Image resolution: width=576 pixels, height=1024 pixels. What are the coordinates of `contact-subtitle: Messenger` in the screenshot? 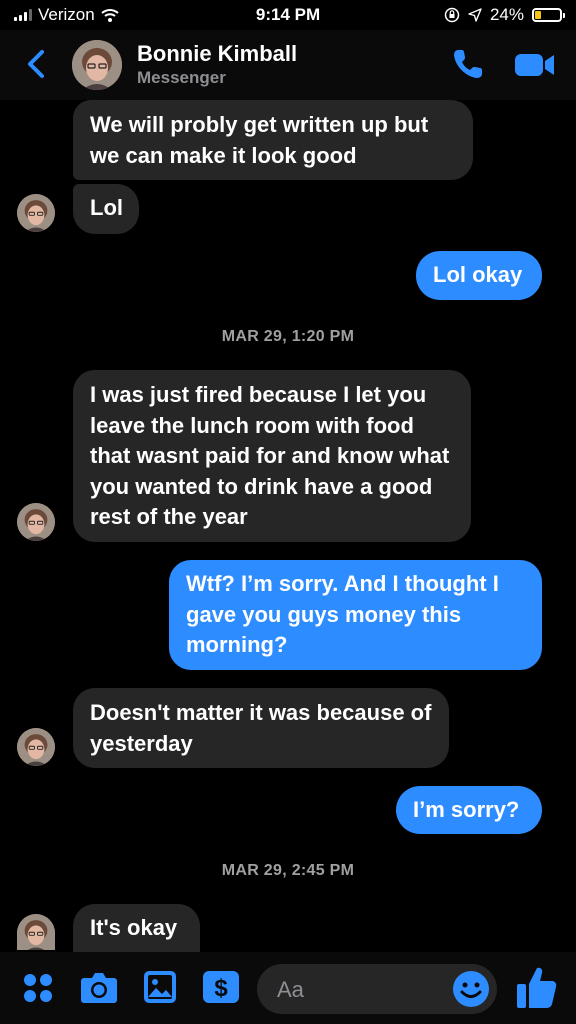 It's located at (181, 77).